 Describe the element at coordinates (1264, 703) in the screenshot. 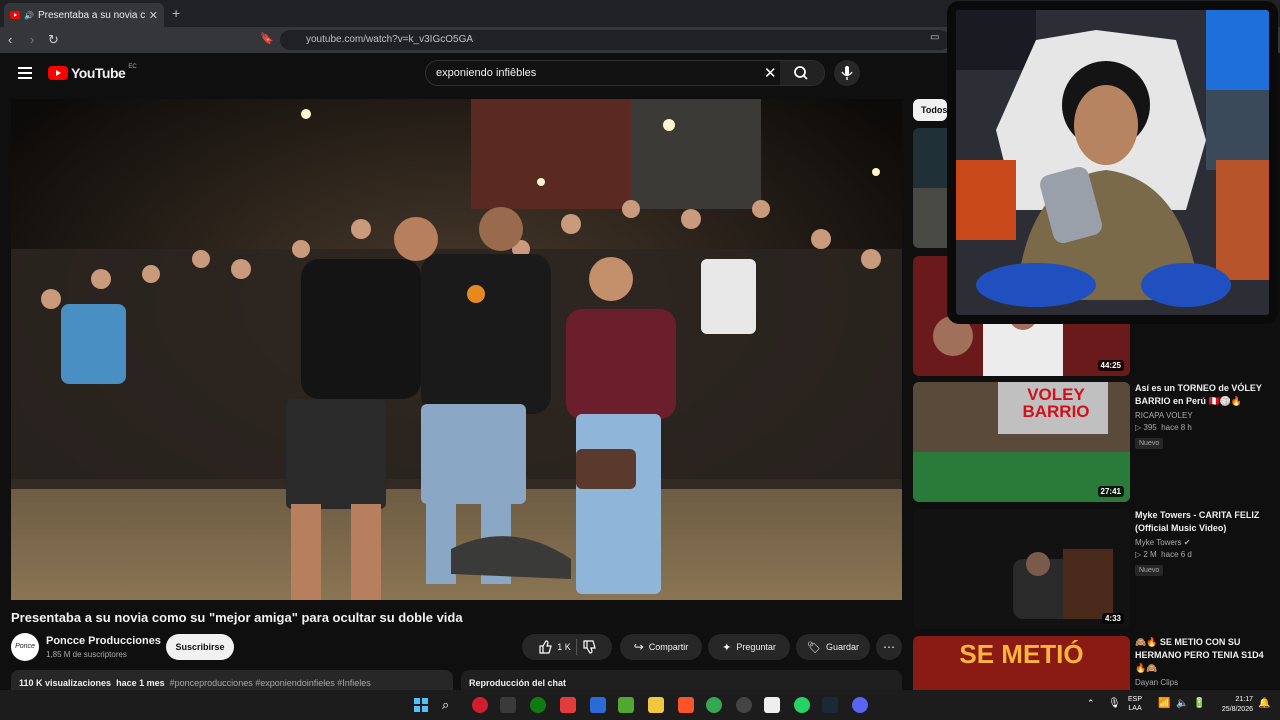

I see `notification-icon: 🔔` at that location.